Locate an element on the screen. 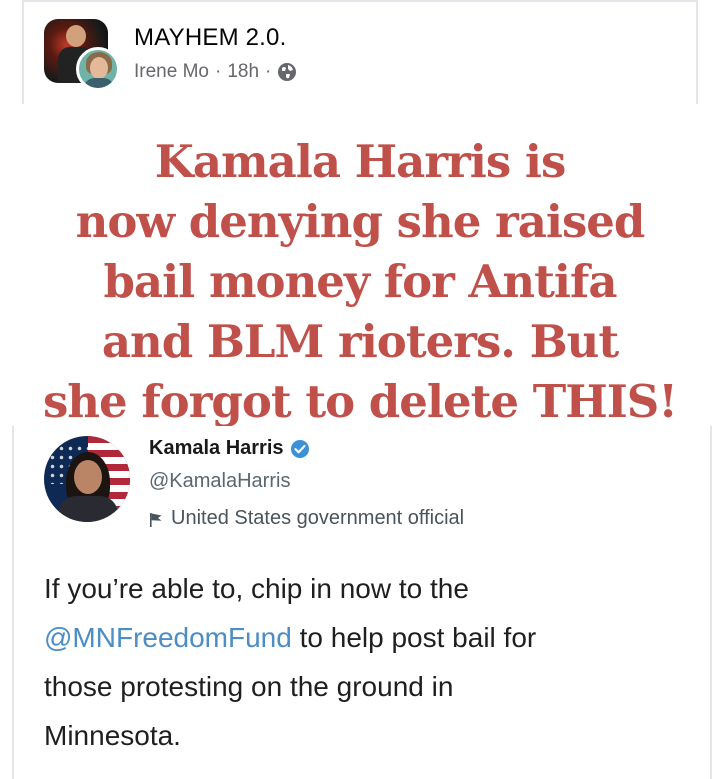  headline-line: Kamala Harris is is located at coordinates (360, 161).